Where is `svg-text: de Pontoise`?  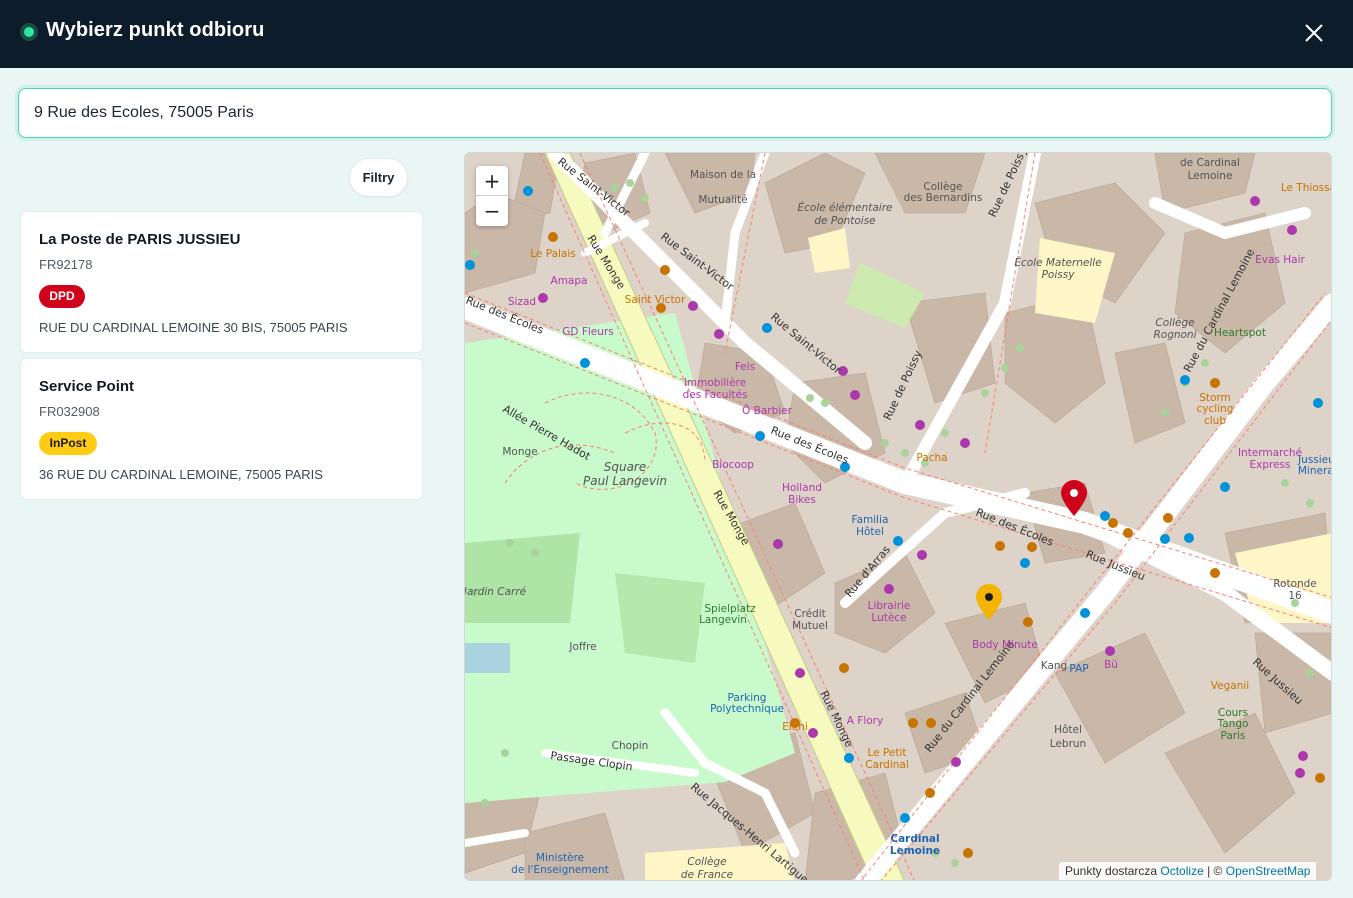
svg-text: de Pontoise is located at coordinates (844, 221).